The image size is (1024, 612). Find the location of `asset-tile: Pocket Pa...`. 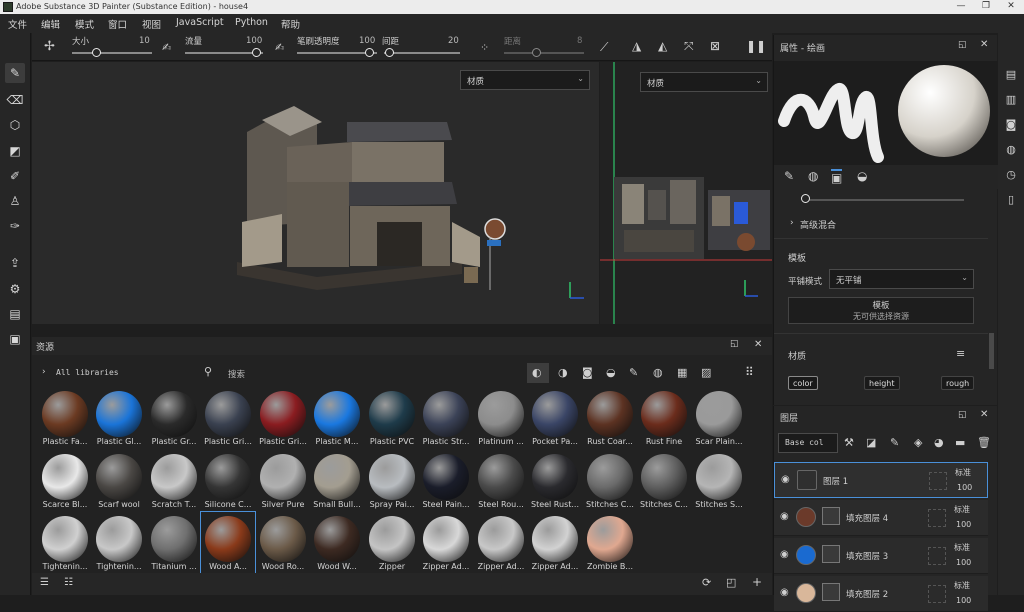

asset-tile: Pocket Pa... is located at coordinates (555, 418).